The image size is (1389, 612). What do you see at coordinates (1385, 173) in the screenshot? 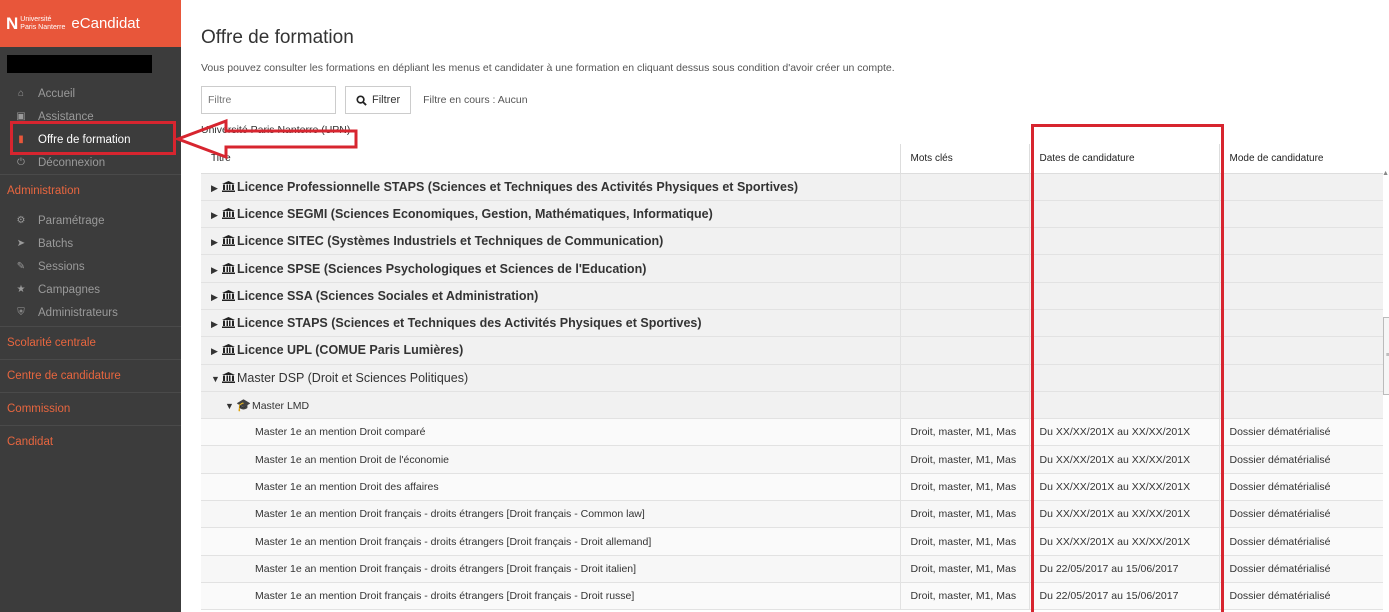
I see `scroll-up-arrow-icon: ▲` at bounding box center [1385, 173].